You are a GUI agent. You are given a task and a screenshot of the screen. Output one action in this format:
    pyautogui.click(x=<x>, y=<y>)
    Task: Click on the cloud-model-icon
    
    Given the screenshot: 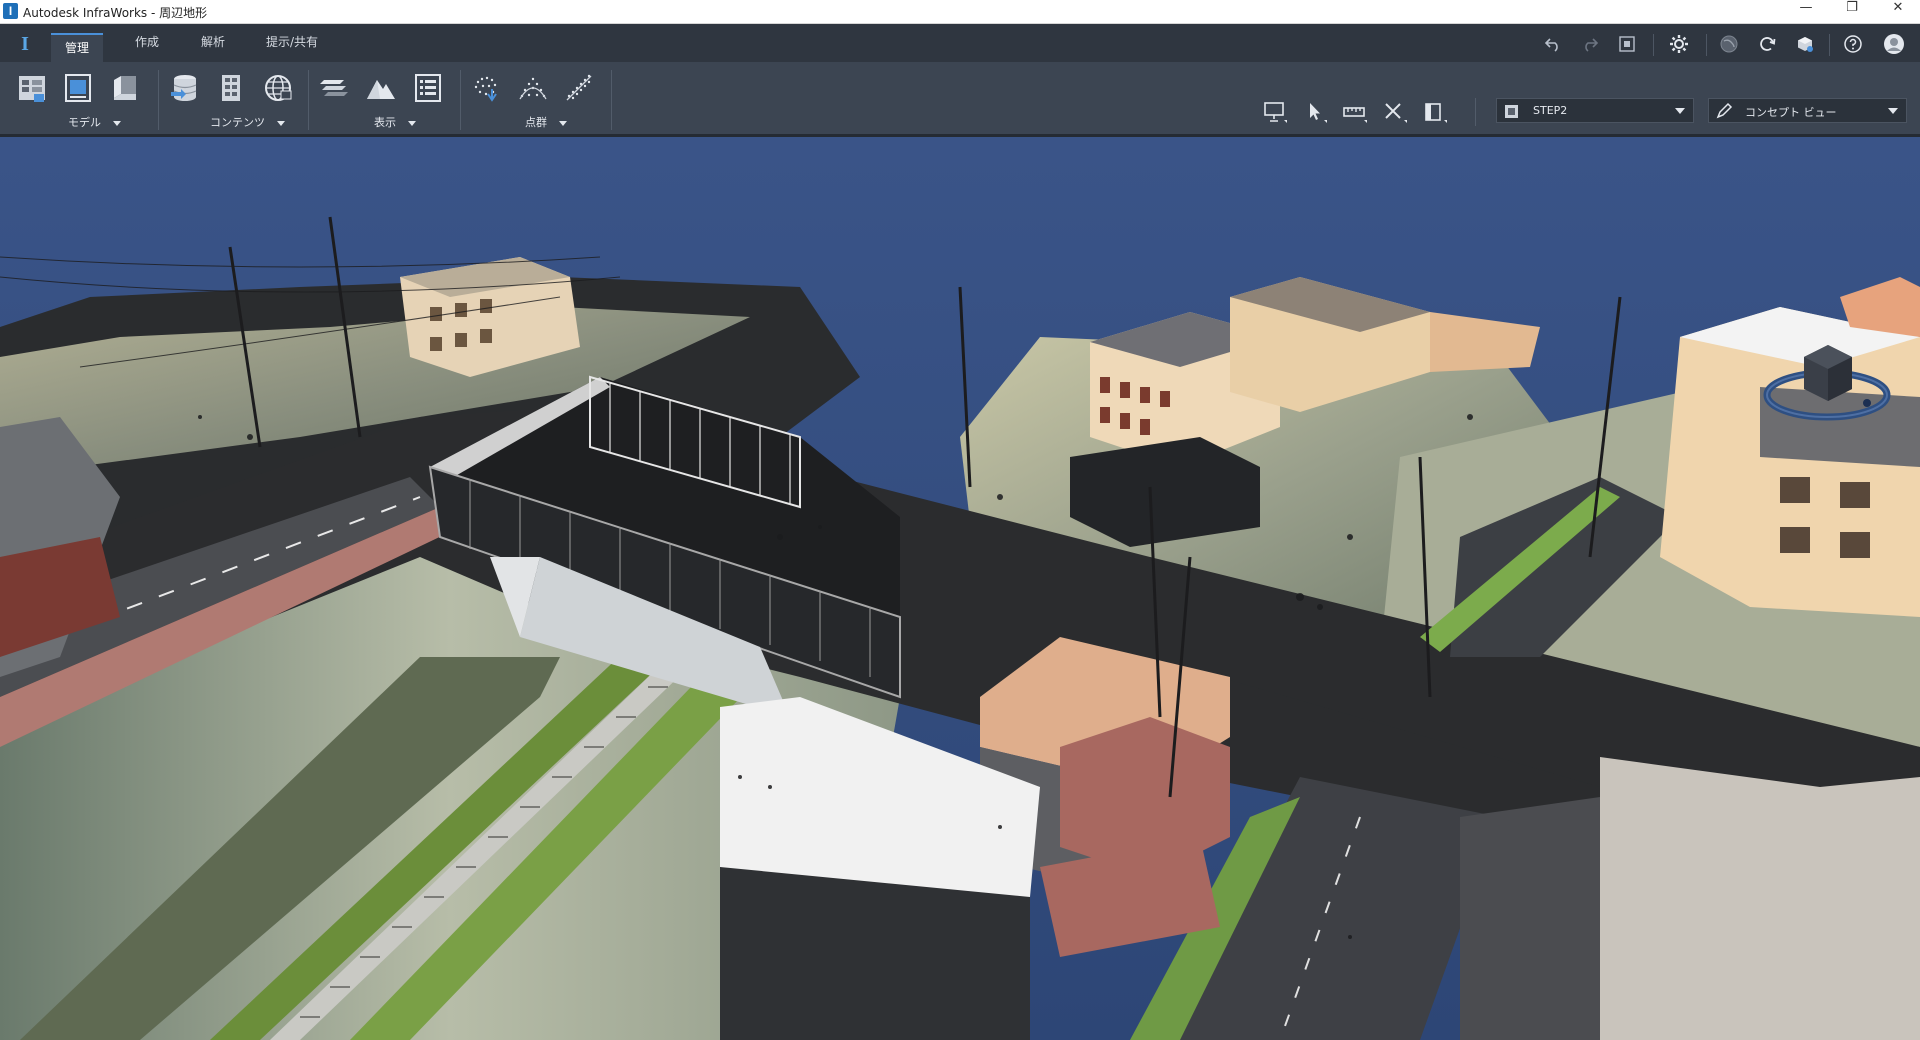 What is the action you would take?
    pyautogui.click(x=1805, y=44)
    